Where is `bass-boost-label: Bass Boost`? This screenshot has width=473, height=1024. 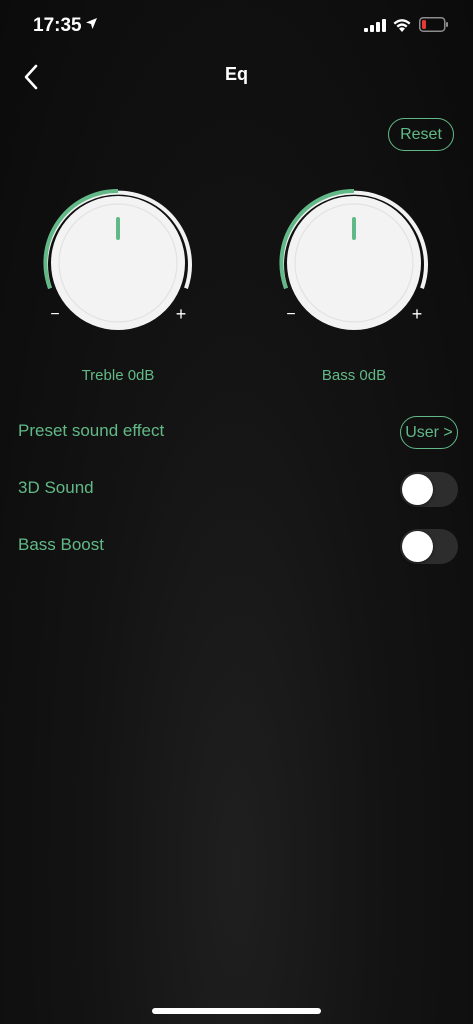
bass-boost-label: Bass Boost is located at coordinates (61, 544).